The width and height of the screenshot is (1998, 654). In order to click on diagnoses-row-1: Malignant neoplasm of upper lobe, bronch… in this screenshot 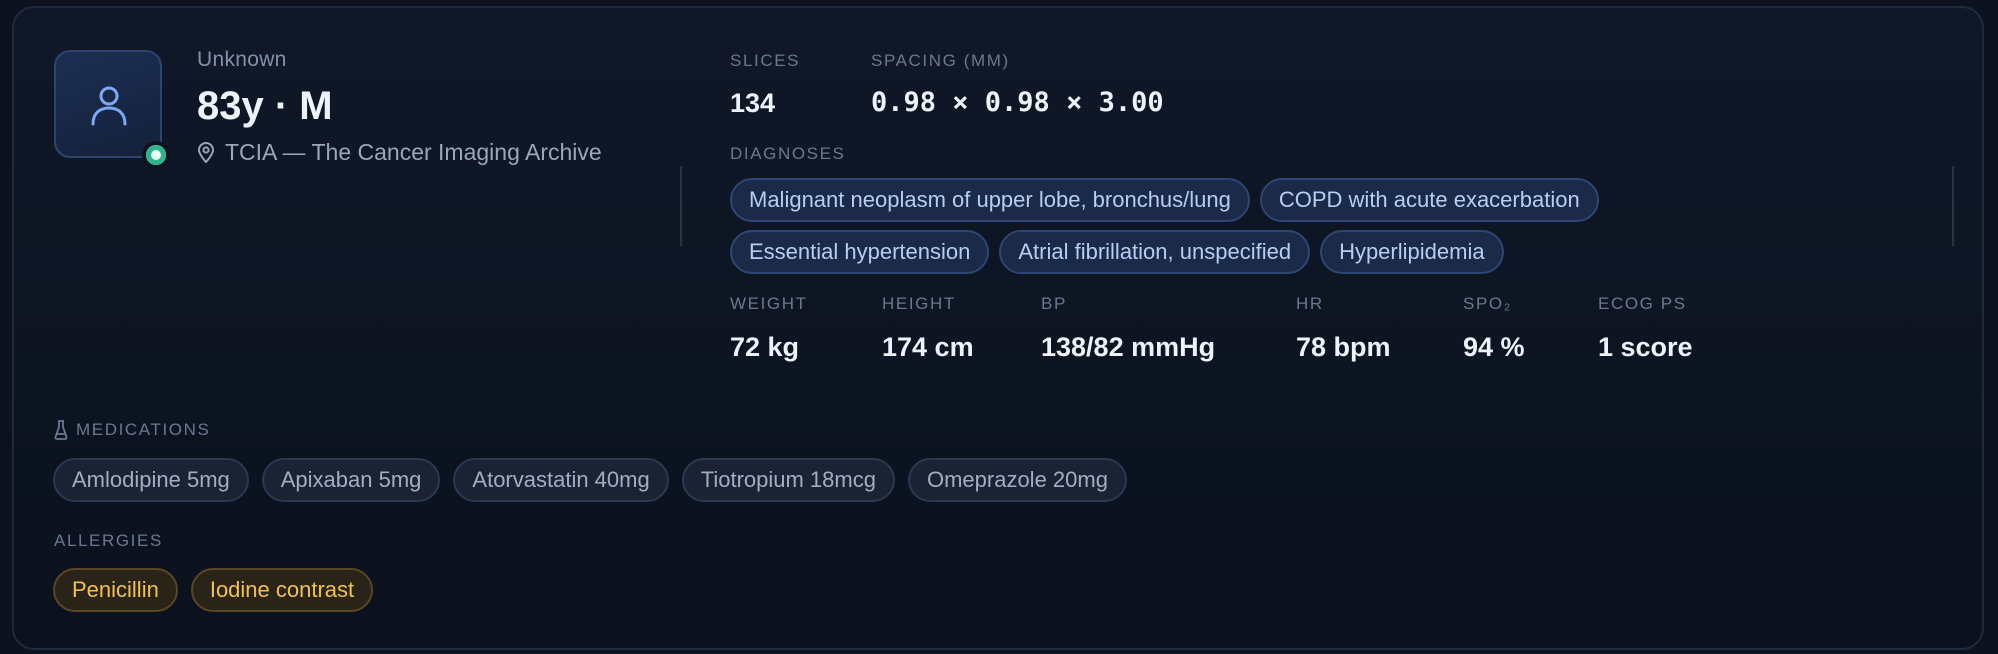, I will do `click(1164, 200)`.